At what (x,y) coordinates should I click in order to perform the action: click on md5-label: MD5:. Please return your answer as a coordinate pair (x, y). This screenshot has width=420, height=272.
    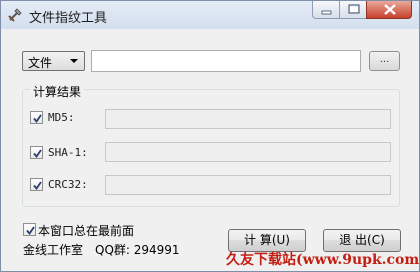
    Looking at the image, I should click on (61, 117).